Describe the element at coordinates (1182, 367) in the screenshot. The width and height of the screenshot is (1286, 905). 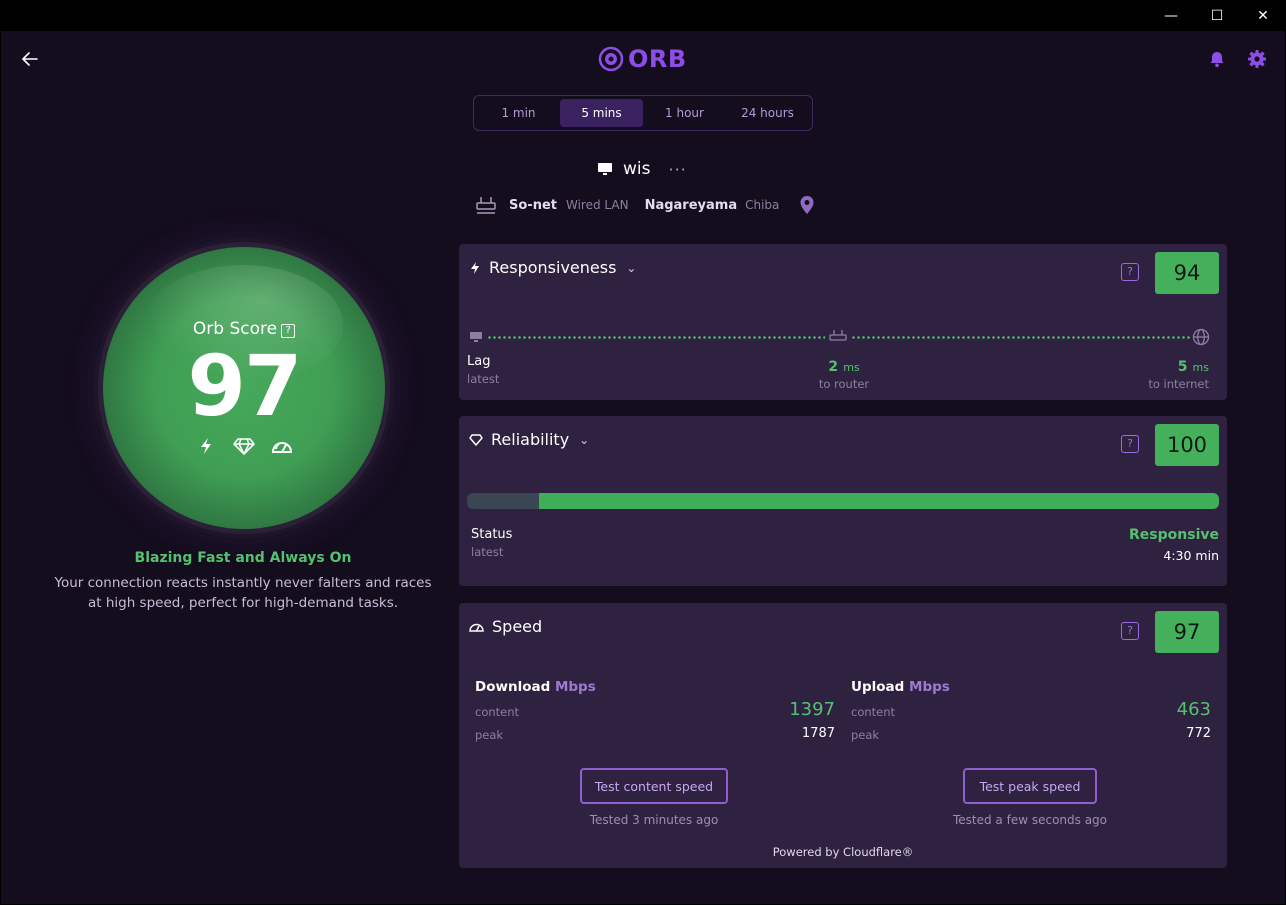
I see `internet-latency-value: 5` at that location.